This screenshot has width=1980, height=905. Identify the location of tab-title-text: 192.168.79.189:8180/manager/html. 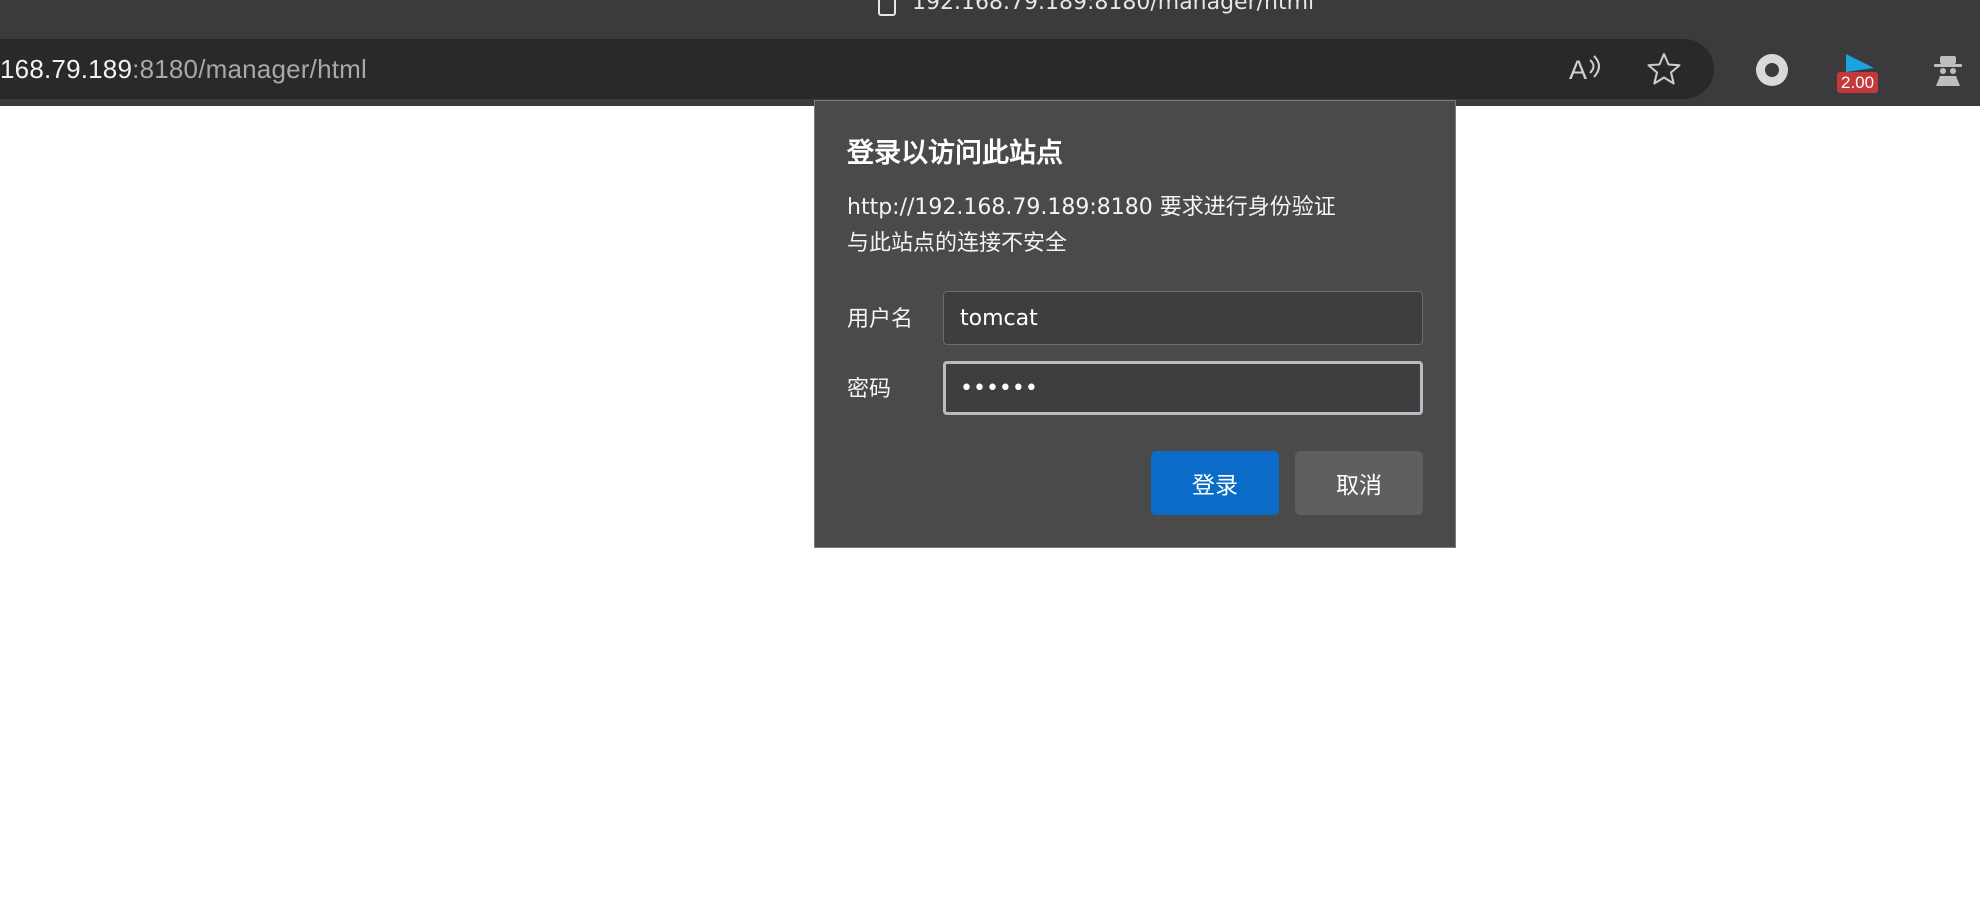
(1113, 7).